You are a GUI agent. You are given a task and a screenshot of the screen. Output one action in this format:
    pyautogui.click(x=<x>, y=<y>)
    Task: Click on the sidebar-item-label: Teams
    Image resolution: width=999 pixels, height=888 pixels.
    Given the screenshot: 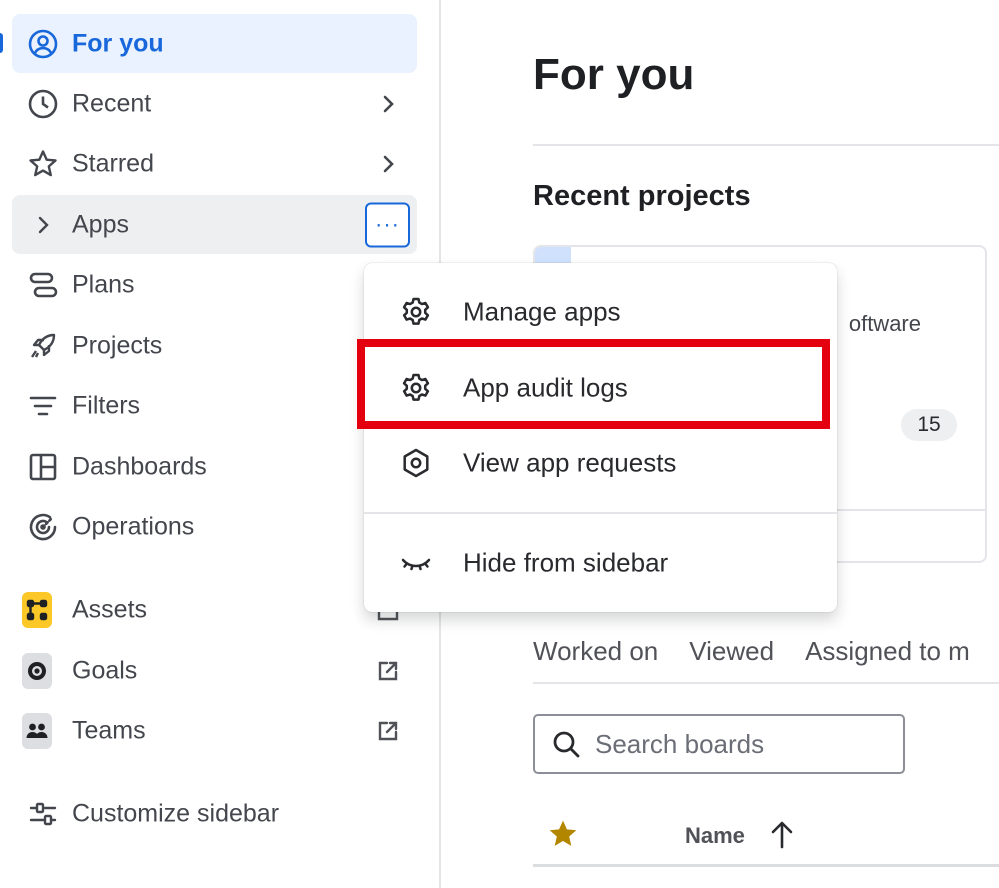 What is the action you would take?
    pyautogui.click(x=109, y=730)
    